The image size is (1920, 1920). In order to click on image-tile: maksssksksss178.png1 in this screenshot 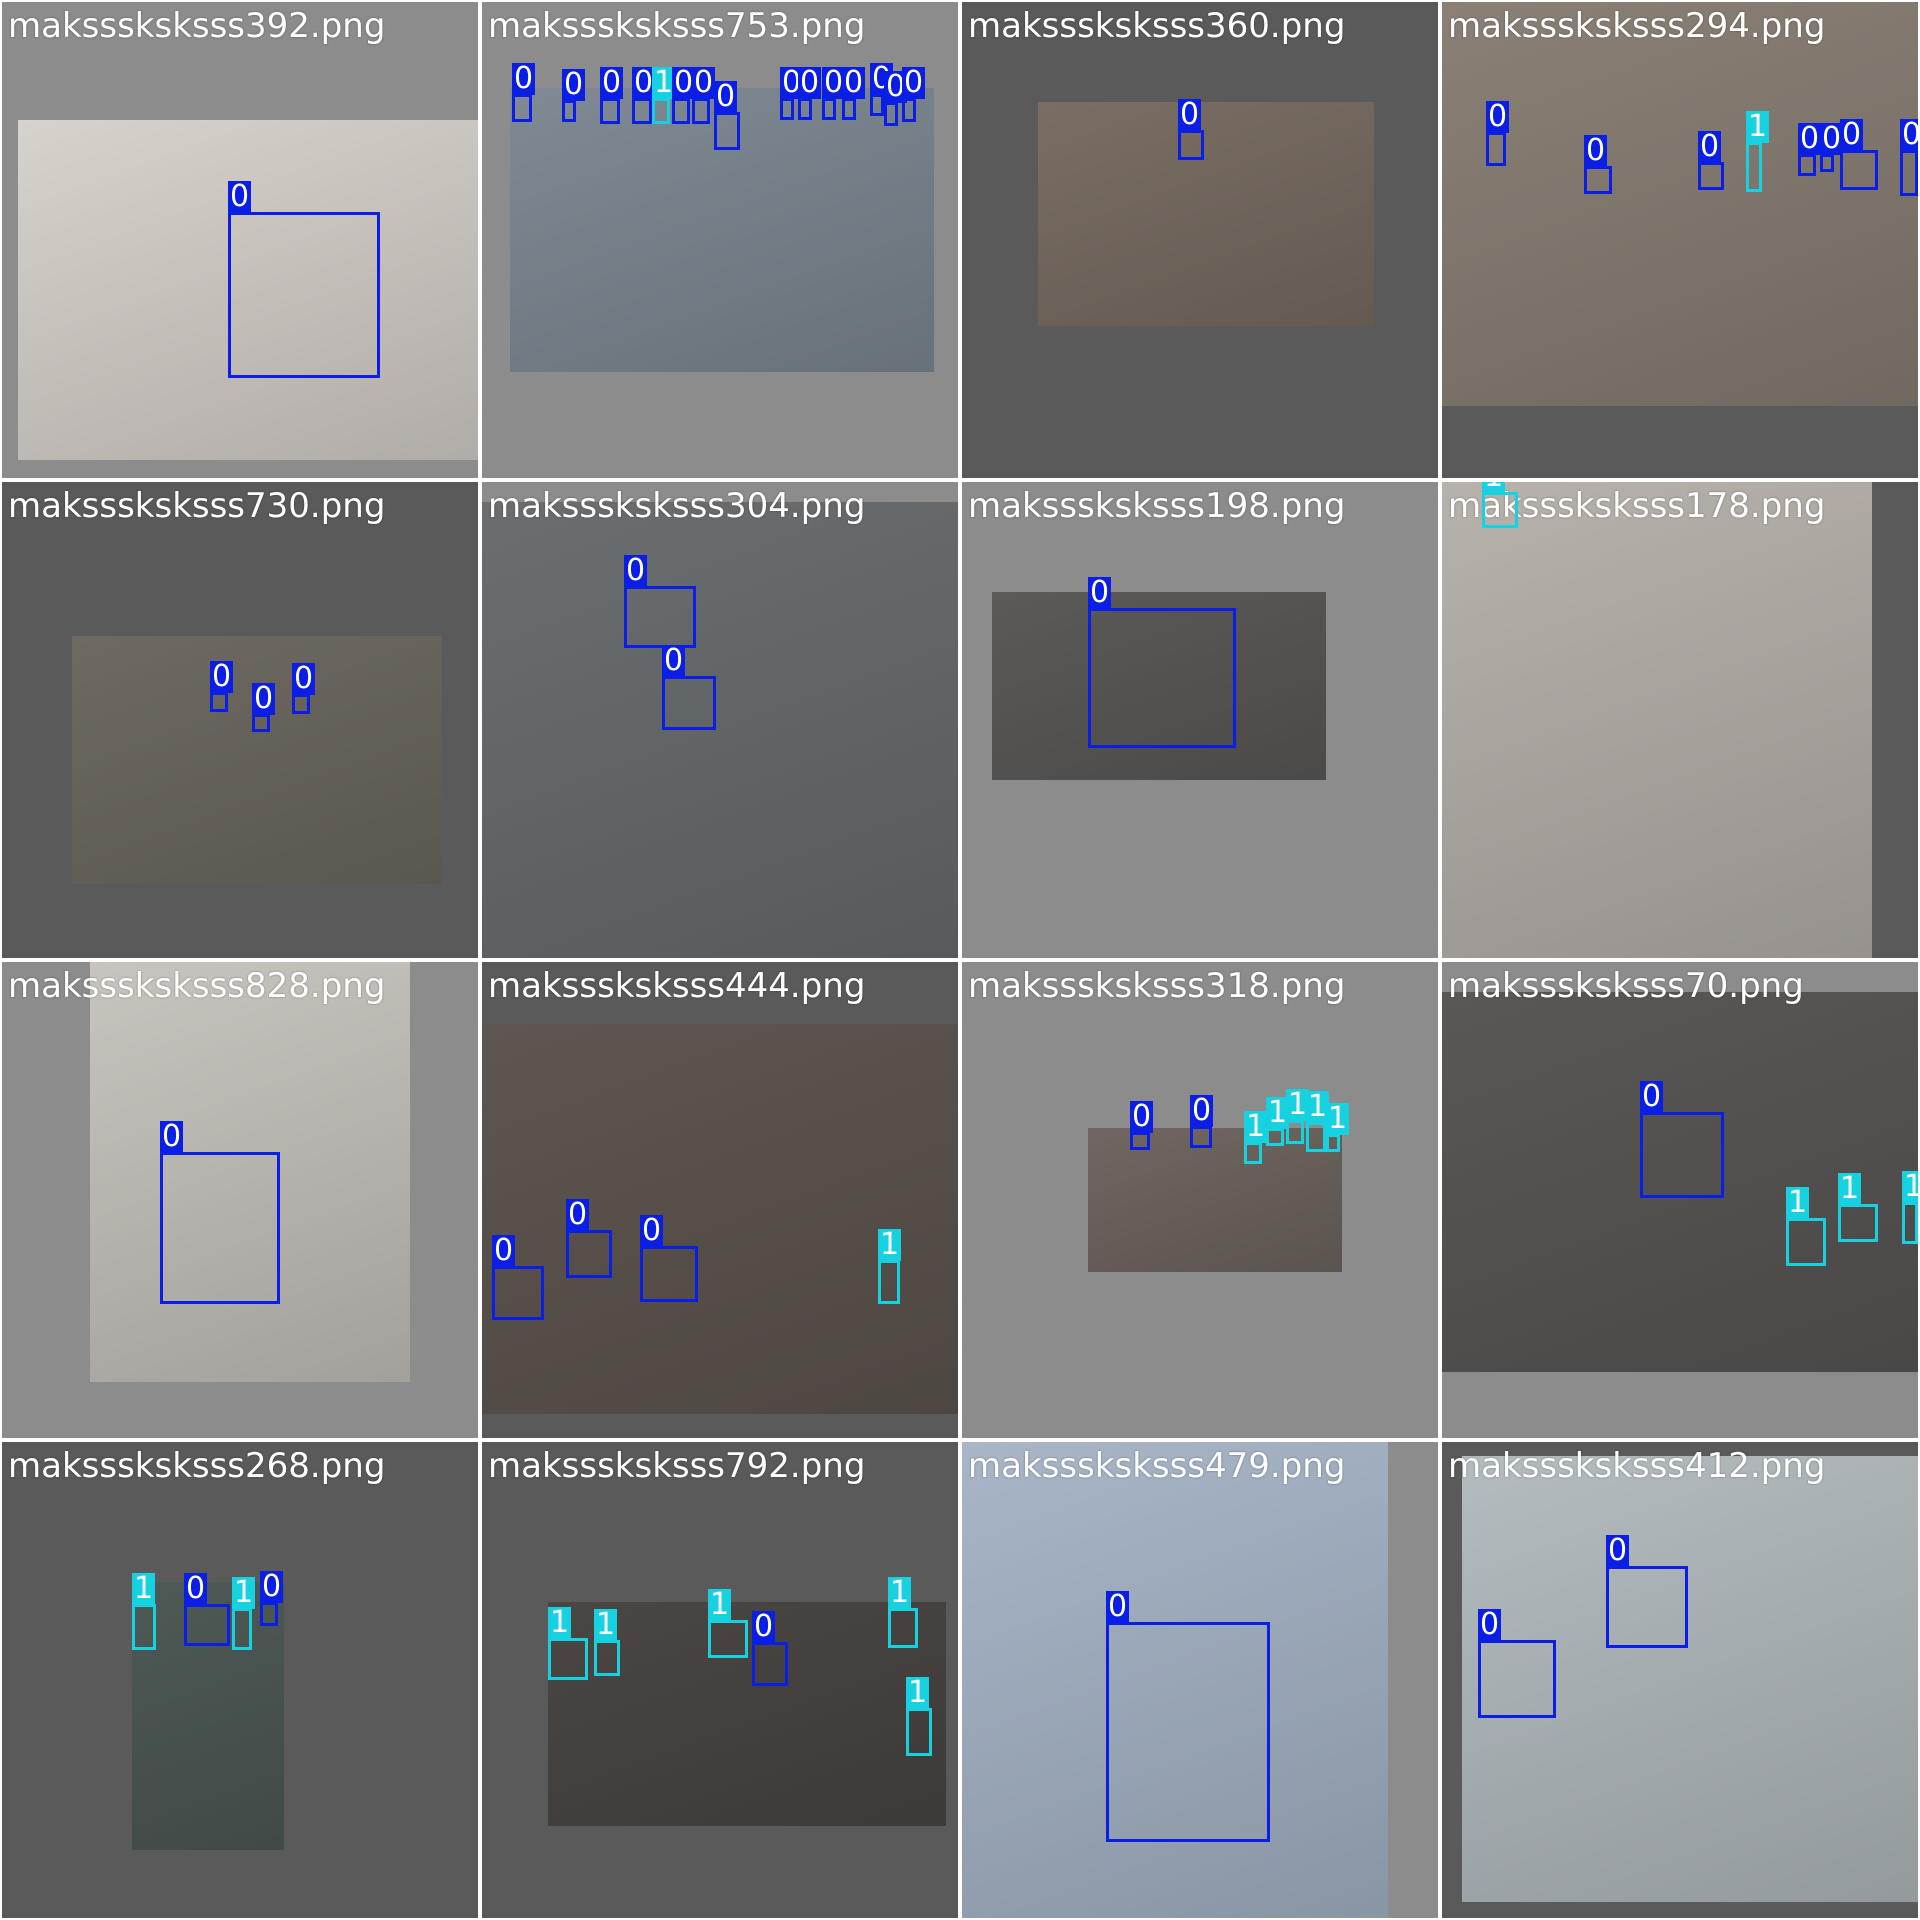, I will do `click(1680, 720)`.